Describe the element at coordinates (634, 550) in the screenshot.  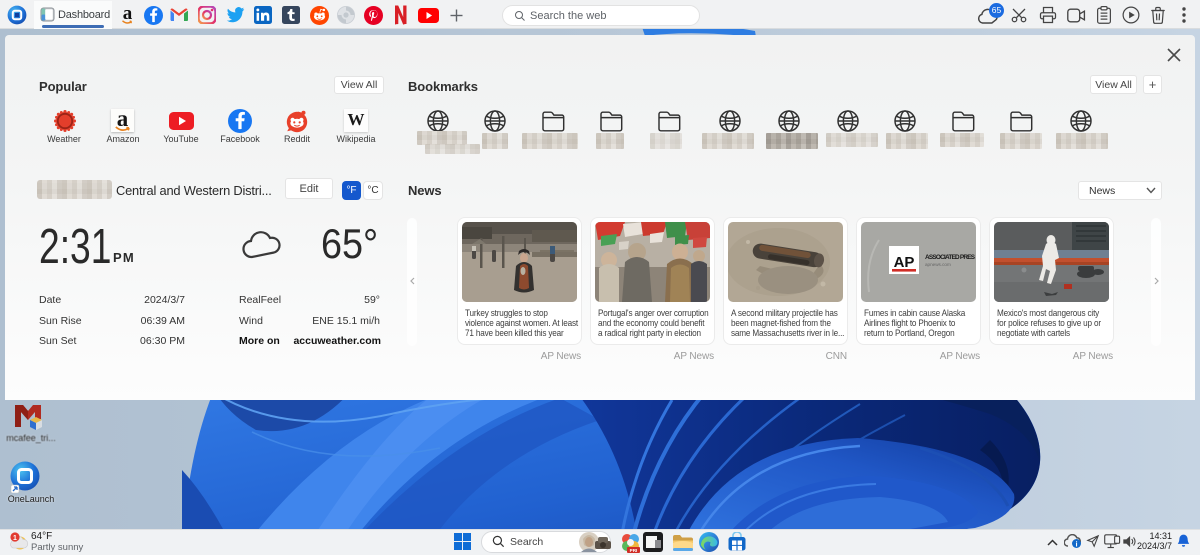
I see `svg-text: PRI` at that location.